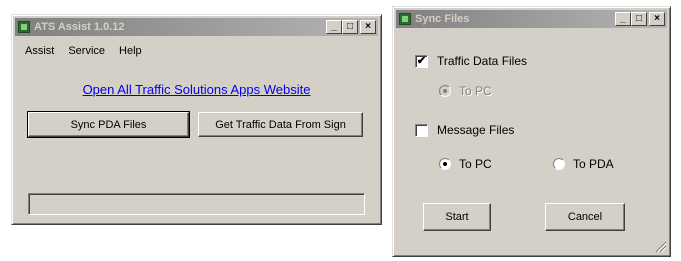 The width and height of the screenshot is (681, 261). What do you see at coordinates (39, 51) in the screenshot?
I see `menu-assist: Assist` at bounding box center [39, 51].